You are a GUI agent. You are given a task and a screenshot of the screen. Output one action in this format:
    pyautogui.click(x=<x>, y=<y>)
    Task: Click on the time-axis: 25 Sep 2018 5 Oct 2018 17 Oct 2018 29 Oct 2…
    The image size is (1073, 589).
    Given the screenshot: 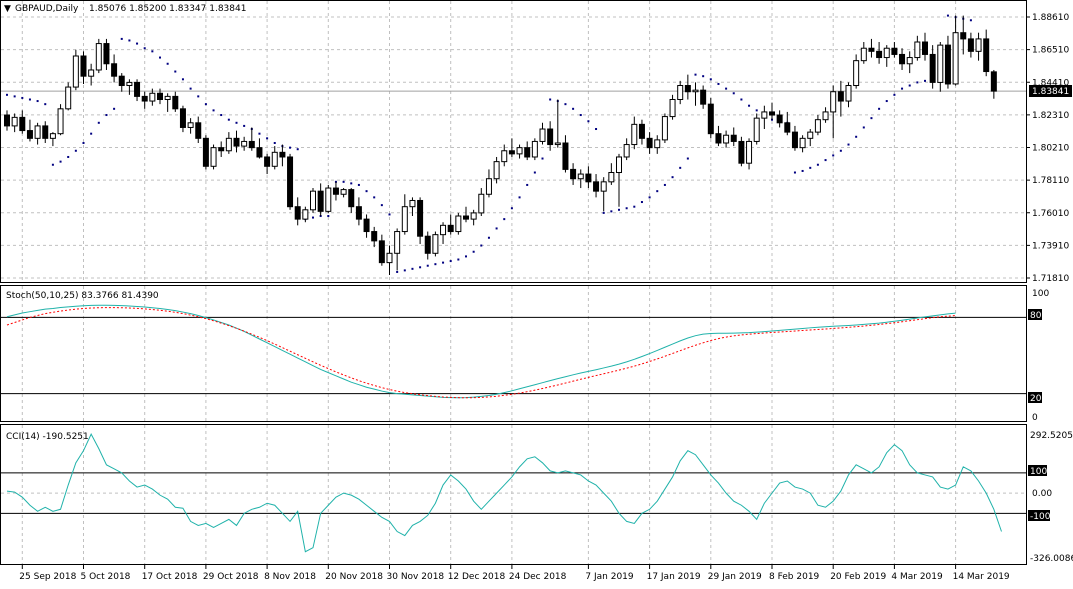 What is the action you would take?
    pyautogui.click(x=514, y=573)
    